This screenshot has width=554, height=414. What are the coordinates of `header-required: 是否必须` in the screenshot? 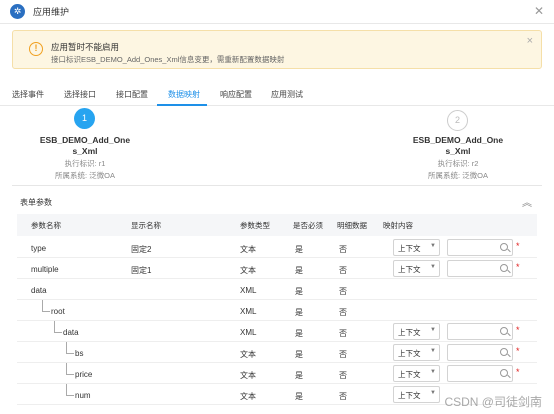 It's located at (308, 225).